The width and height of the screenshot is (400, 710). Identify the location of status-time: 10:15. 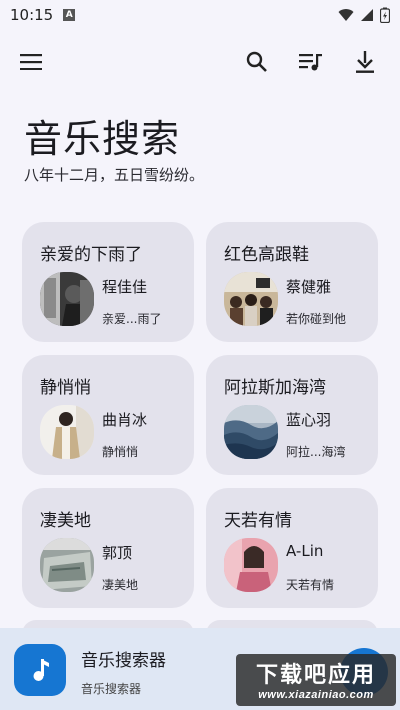
(32, 15).